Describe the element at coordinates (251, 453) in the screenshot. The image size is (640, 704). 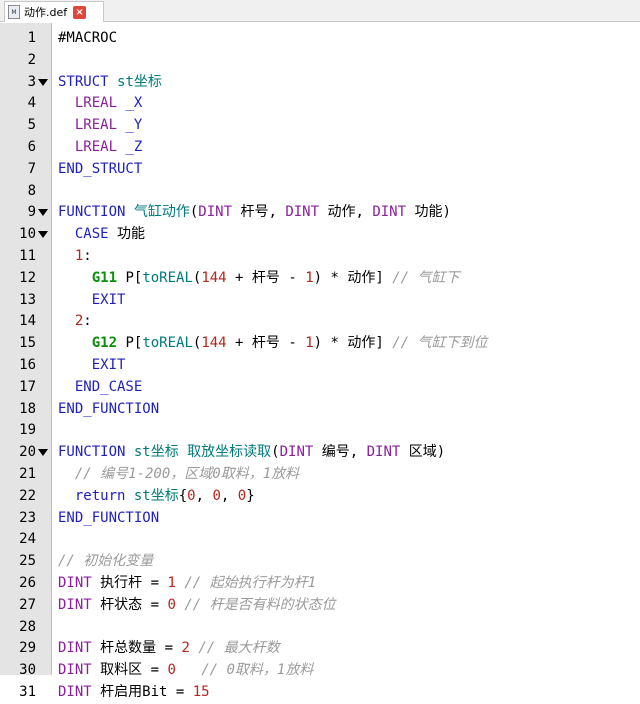
I see `code-text: FUNCTION st坐标 取放坐标读取(DINT 编号, DINT 区域)` at that location.